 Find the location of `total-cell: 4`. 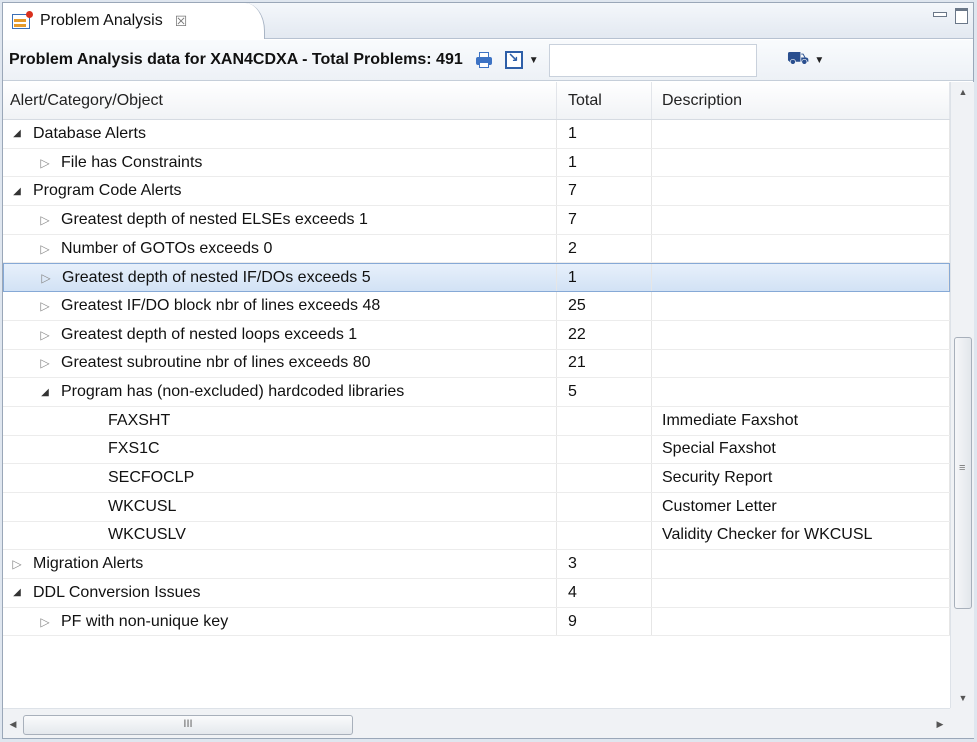

total-cell: 4 is located at coordinates (604, 593).